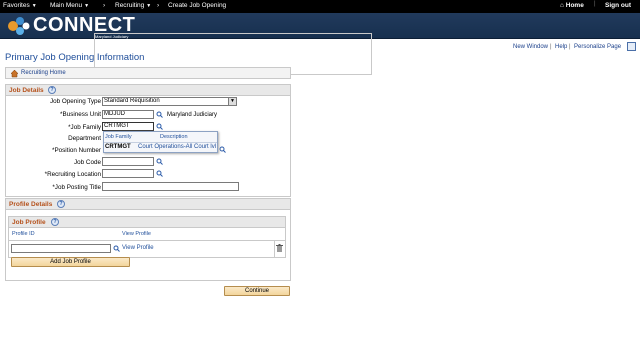 Image resolution: width=640 pixels, height=360 pixels. I want to click on recruiting-location-input, so click(128, 173).